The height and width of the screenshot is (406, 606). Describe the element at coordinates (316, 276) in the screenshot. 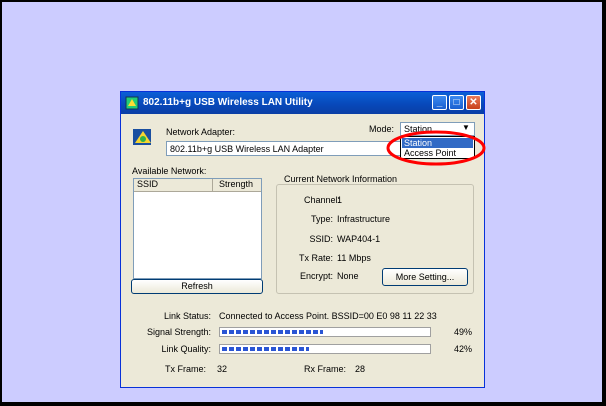

I see `encrypt-label: Encrypt:` at that location.